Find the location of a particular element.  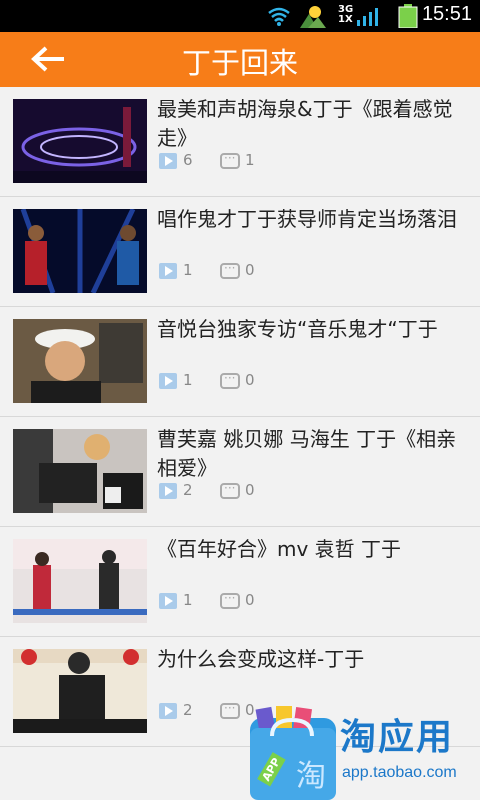

shopping-bag-icon: 淘 is located at coordinates (293, 753).